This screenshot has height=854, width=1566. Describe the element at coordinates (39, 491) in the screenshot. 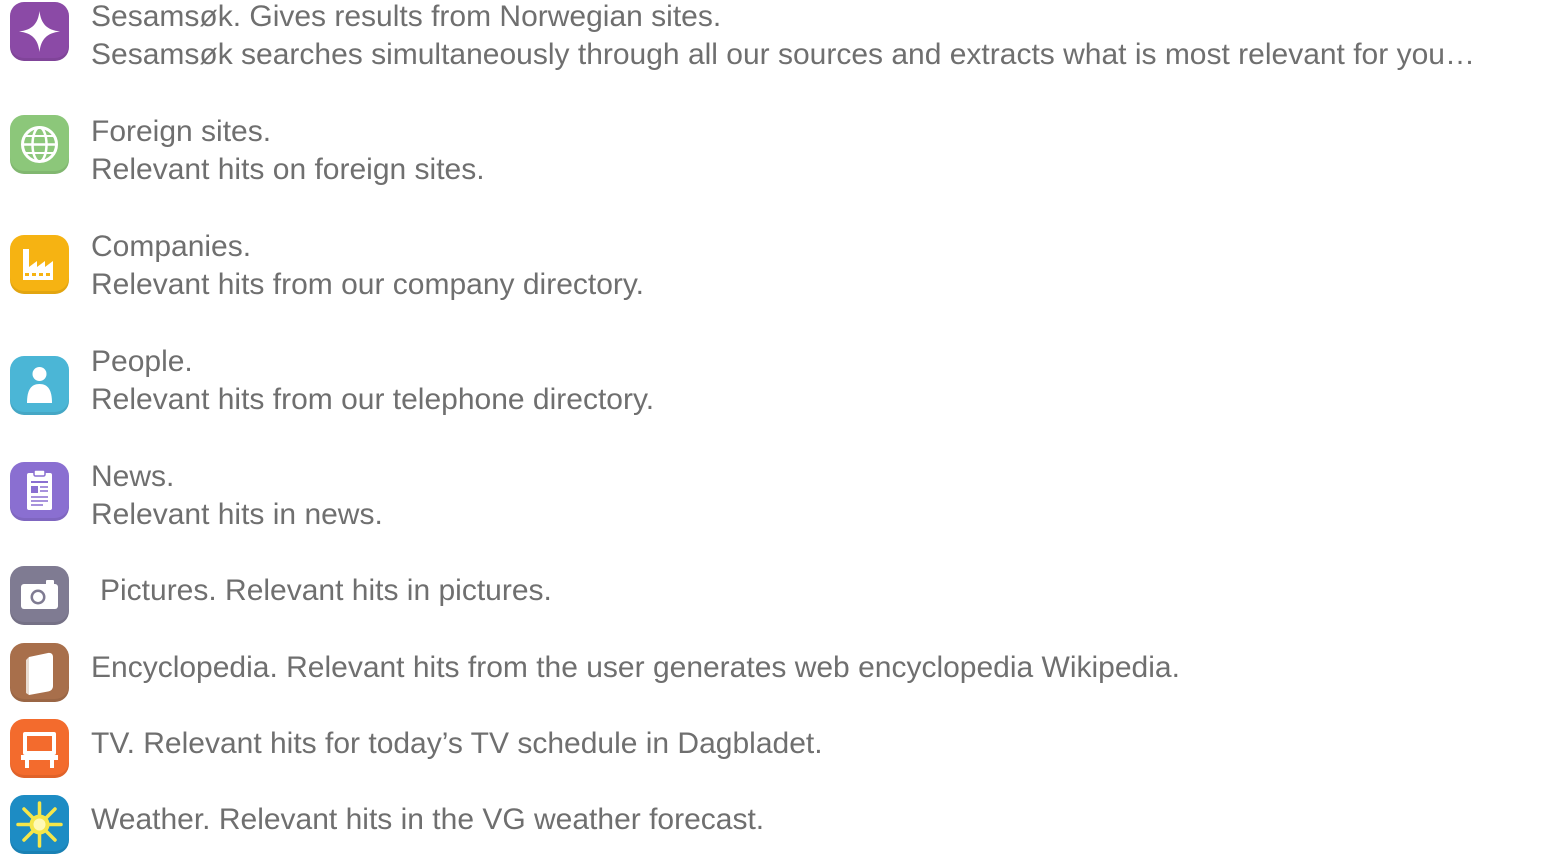

I see `newspaper-clipboard-icon` at that location.